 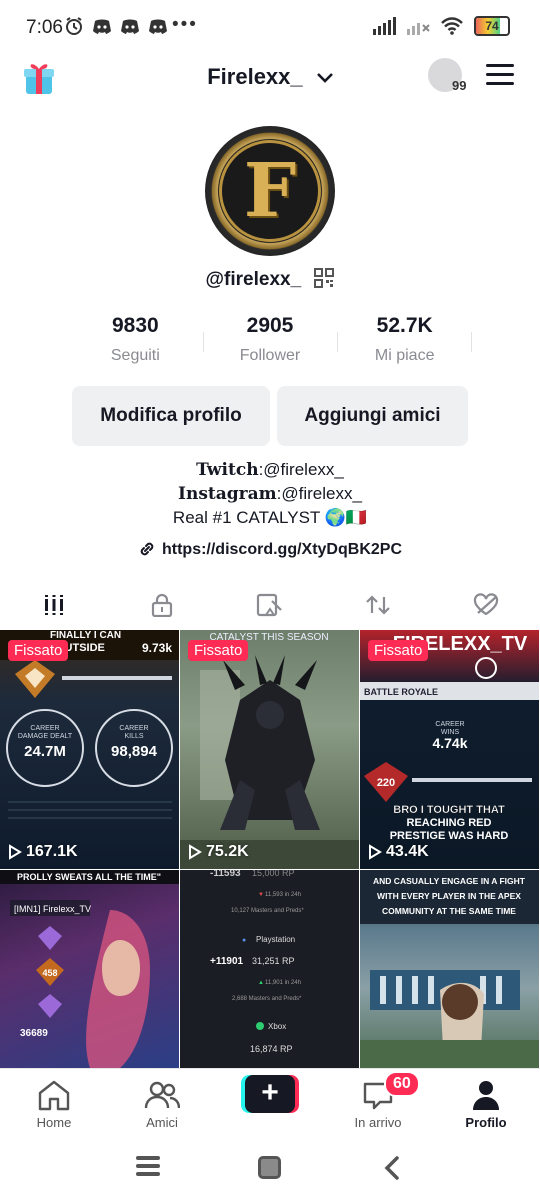 I want to click on stat-value: 2905, so click(x=270, y=325).